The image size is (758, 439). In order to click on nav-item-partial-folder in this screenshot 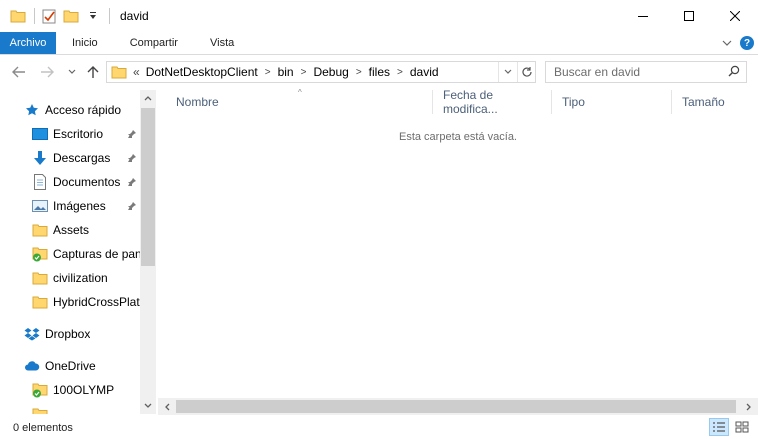, I will do `click(70, 408)`.